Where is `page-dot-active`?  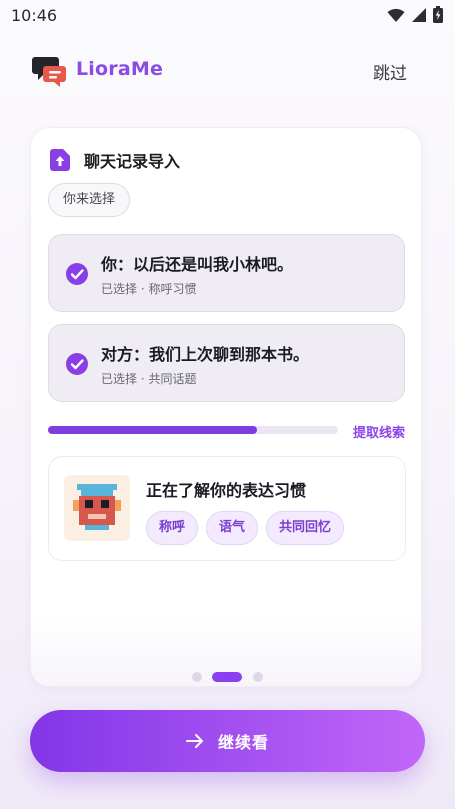
page-dot-active is located at coordinates (227, 677).